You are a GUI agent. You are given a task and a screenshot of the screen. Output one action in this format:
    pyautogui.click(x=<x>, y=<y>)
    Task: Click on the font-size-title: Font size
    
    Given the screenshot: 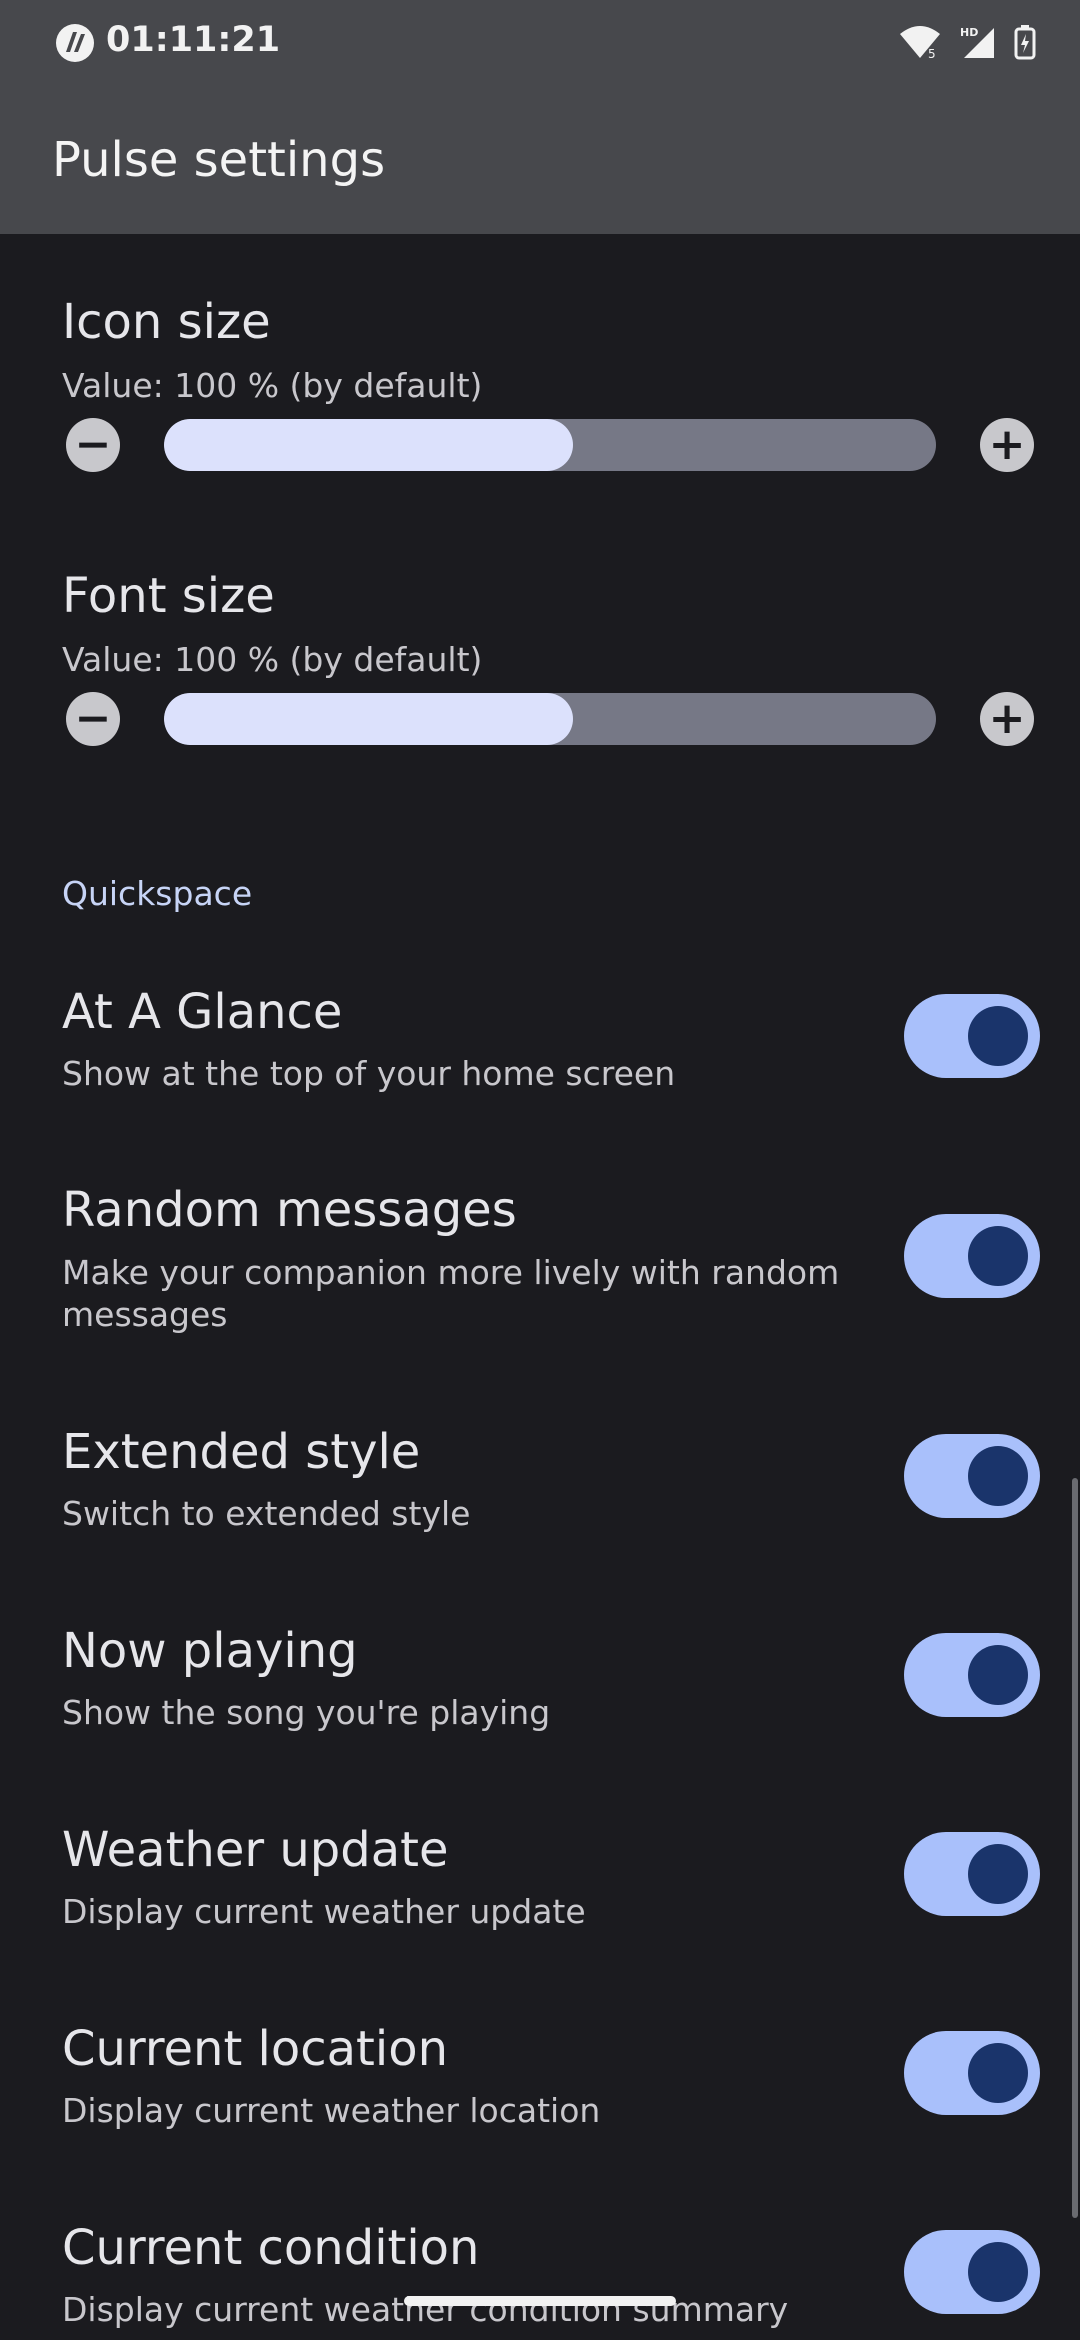 What is the action you would take?
    pyautogui.click(x=168, y=596)
    